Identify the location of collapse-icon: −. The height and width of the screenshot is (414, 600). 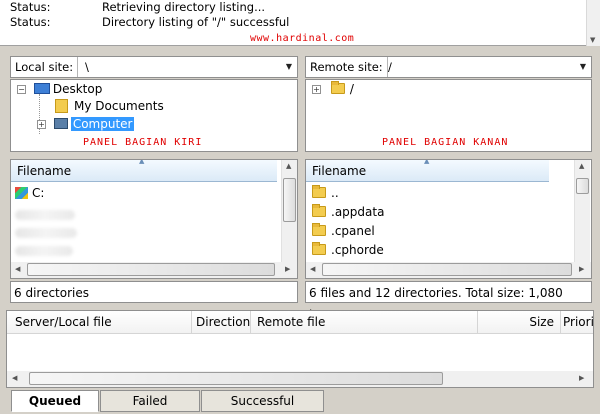
(21, 89).